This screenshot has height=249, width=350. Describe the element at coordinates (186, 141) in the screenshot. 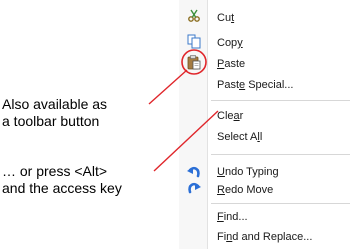

I see `annotation-line-access-key` at that location.